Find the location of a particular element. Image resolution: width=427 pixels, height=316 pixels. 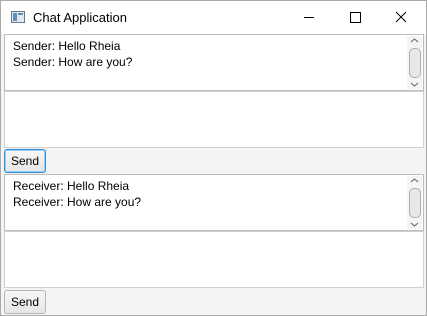

sender-log-scrollbar is located at coordinates (414, 62).